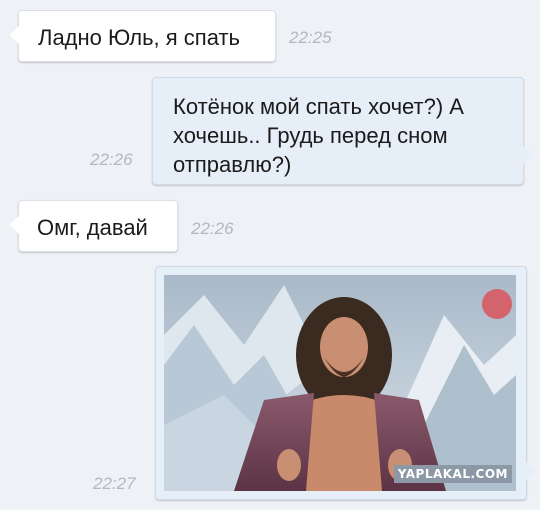 This screenshot has height=510, width=540. I want to click on message-text-line-1: Котёнок мой спать хочет?) А, so click(318, 106).